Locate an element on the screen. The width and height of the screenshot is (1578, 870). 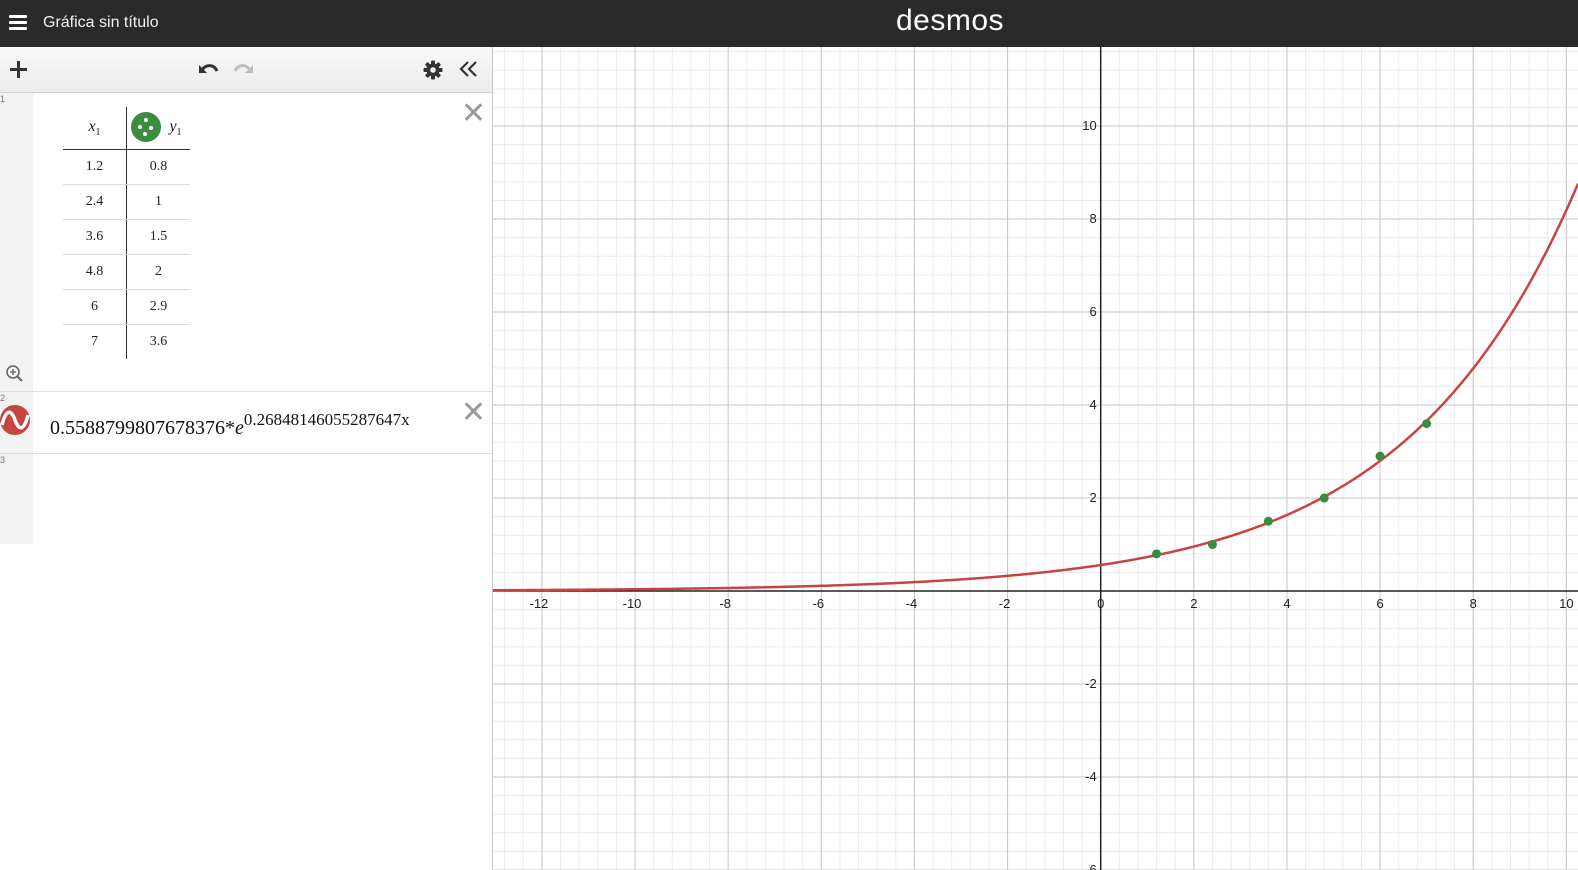
menu-icon is located at coordinates (18, 23).